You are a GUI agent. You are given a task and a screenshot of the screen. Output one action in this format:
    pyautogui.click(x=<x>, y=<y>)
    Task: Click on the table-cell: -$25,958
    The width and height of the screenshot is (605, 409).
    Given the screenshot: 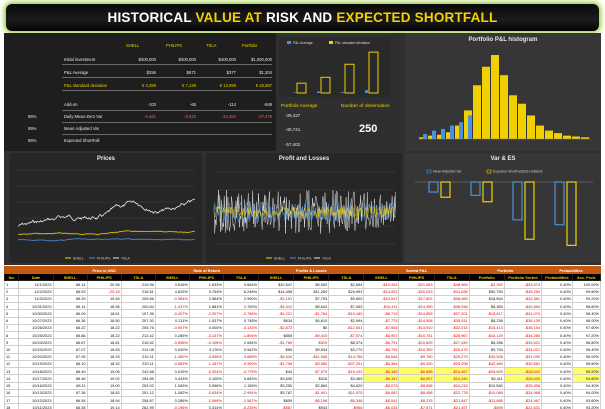 What is the action you would take?
    pyautogui.click(x=522, y=385)
    